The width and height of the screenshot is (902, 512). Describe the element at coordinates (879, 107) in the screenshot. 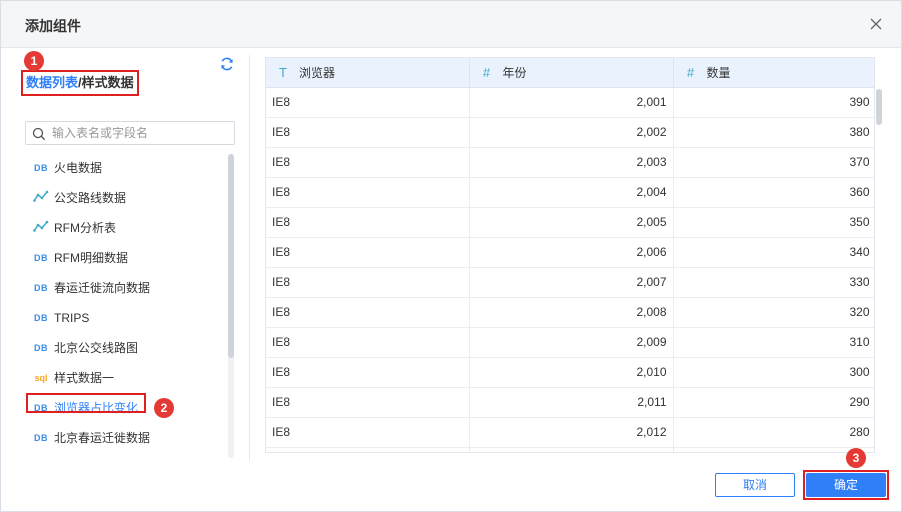

I see `table-scrollbar-thumb` at that location.